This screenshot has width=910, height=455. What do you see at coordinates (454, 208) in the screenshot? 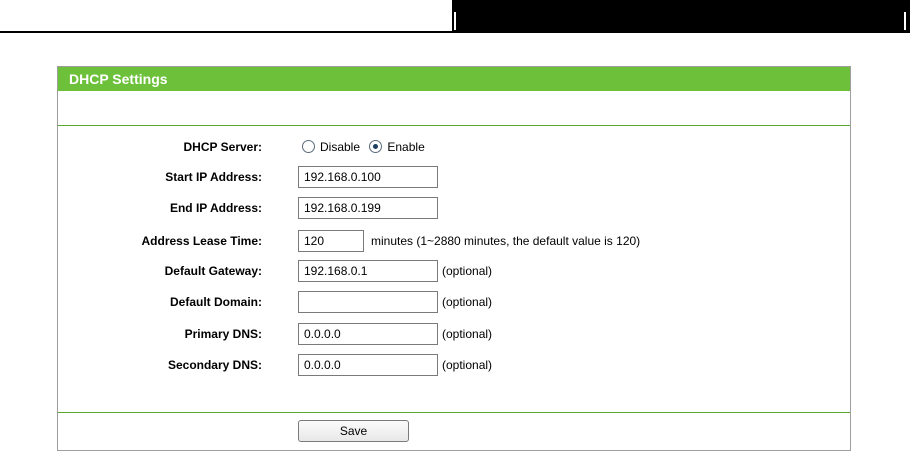
I see `end-ip-row: End IP Address: 192.168.0.199` at bounding box center [454, 208].